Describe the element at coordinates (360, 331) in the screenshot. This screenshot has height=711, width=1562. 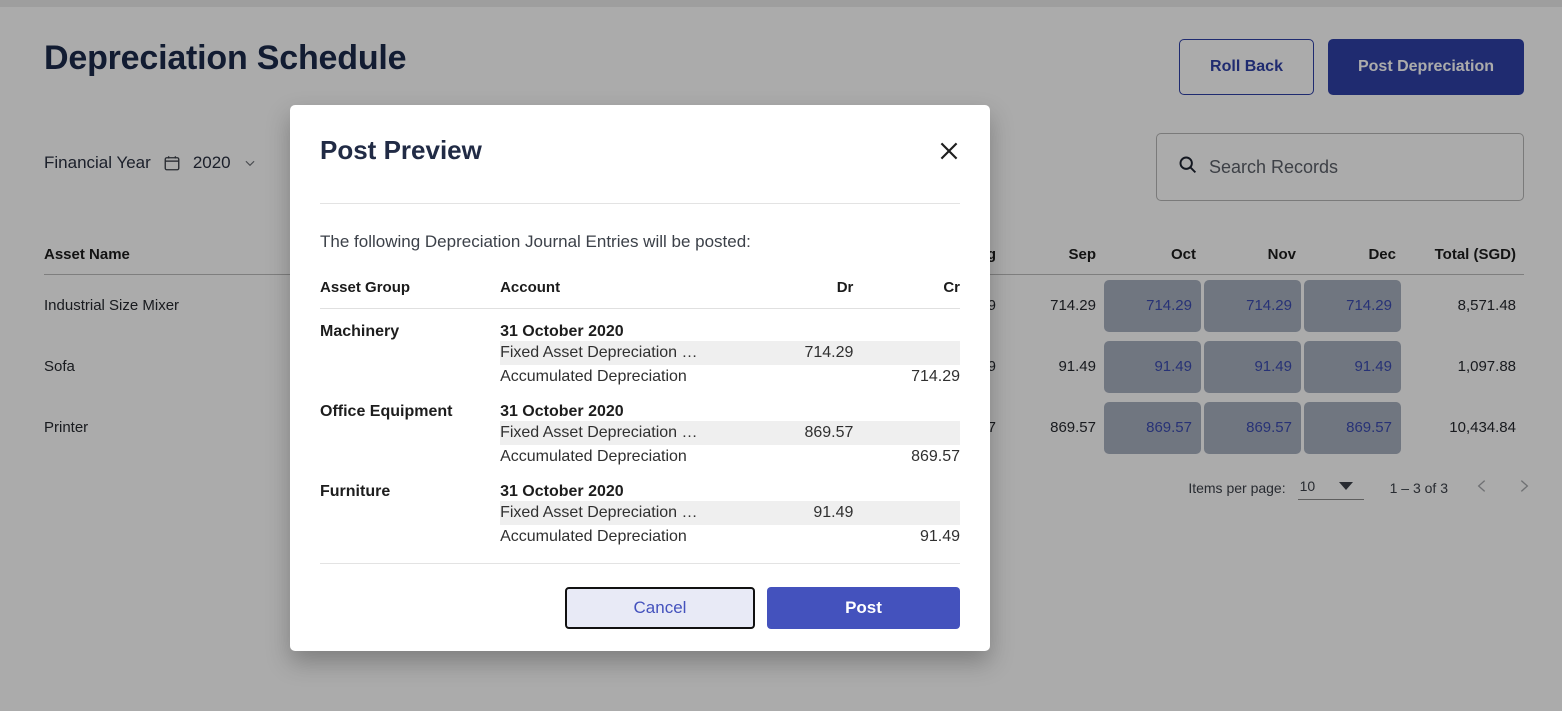
I see `journal-asset-group: Machinery` at that location.